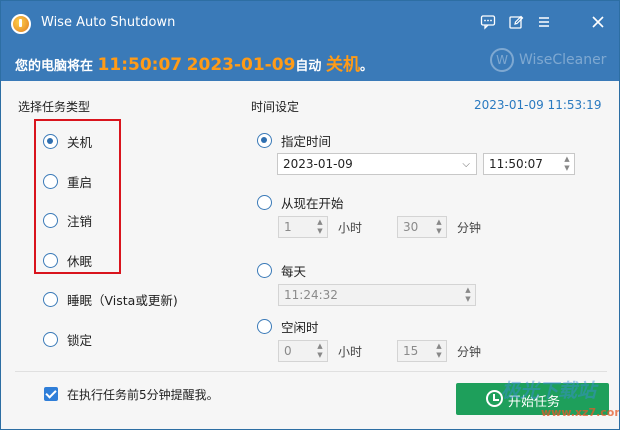  What do you see at coordinates (598, 22) in the screenshot?
I see `close-icon` at bounding box center [598, 22].